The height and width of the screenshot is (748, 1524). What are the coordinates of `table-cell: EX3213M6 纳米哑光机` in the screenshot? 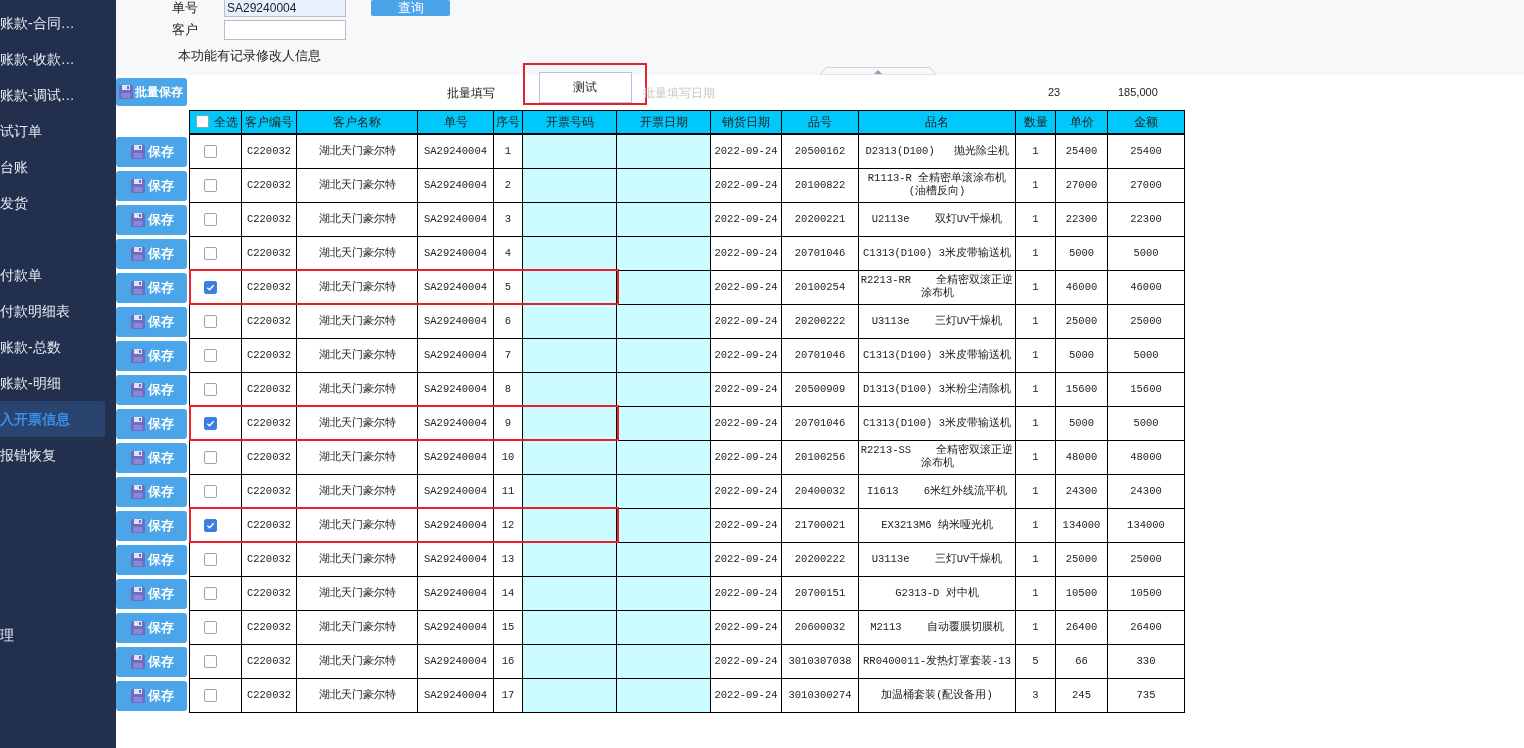 It's located at (937, 525).